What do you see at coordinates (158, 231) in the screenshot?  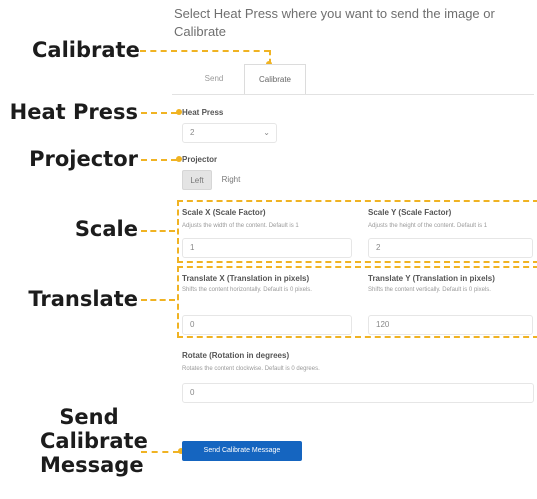 I see `leader-scale` at bounding box center [158, 231].